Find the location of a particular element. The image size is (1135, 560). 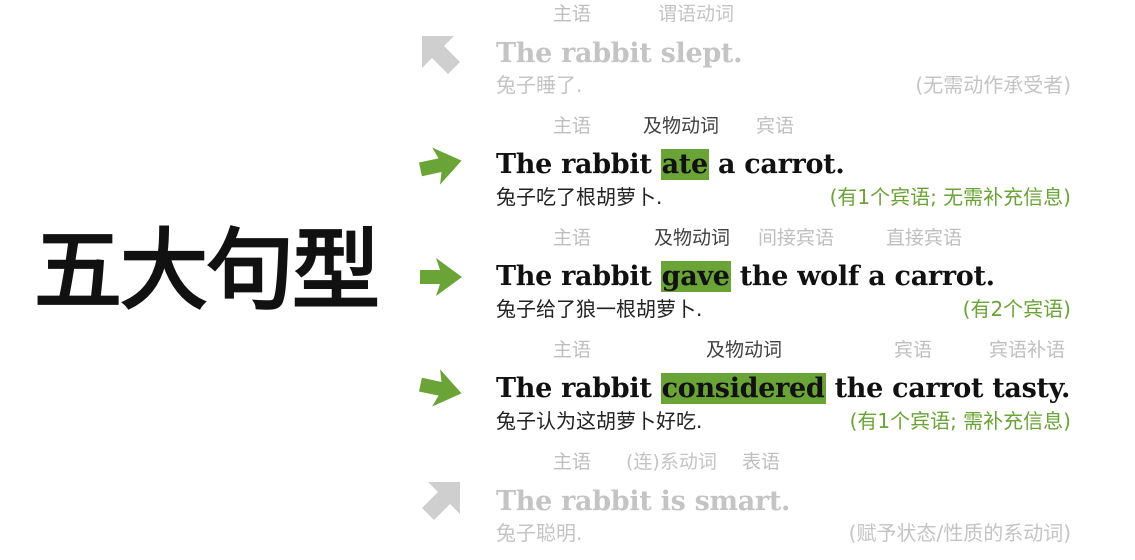

sentence-rest-text: a carrot. is located at coordinates (776, 164).